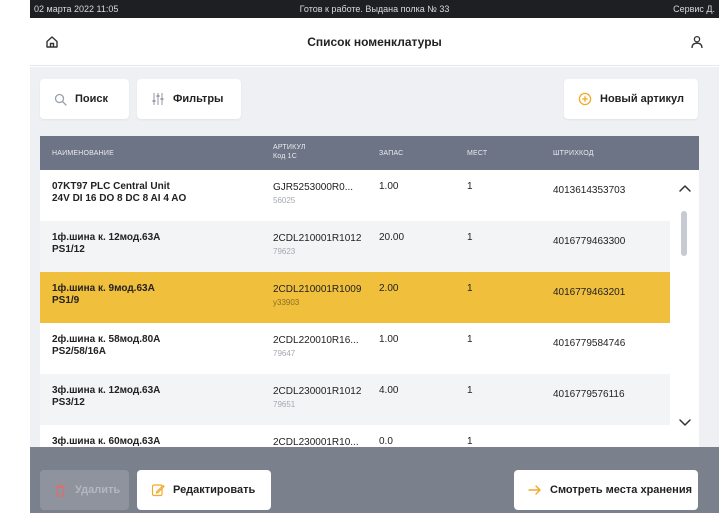 The width and height of the screenshot is (719, 513). What do you see at coordinates (313, 194) in the screenshot?
I see `cell-article: GJR5253000R0... 56025` at bounding box center [313, 194].